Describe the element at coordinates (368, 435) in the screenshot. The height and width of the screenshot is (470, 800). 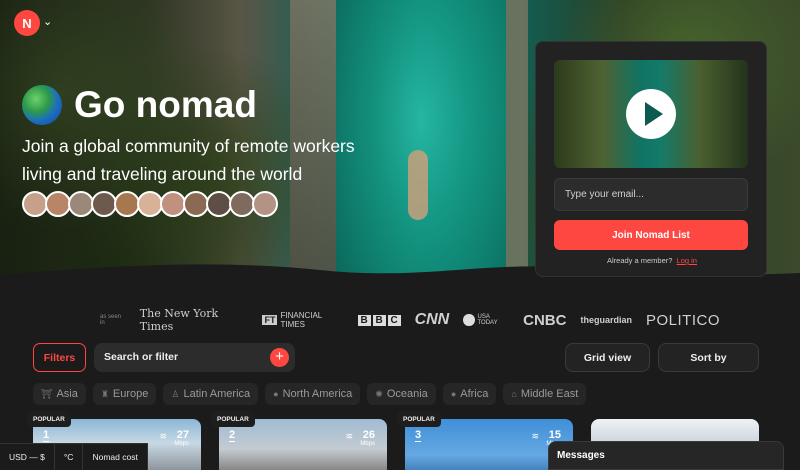
I see `speed-value: 26` at that location.